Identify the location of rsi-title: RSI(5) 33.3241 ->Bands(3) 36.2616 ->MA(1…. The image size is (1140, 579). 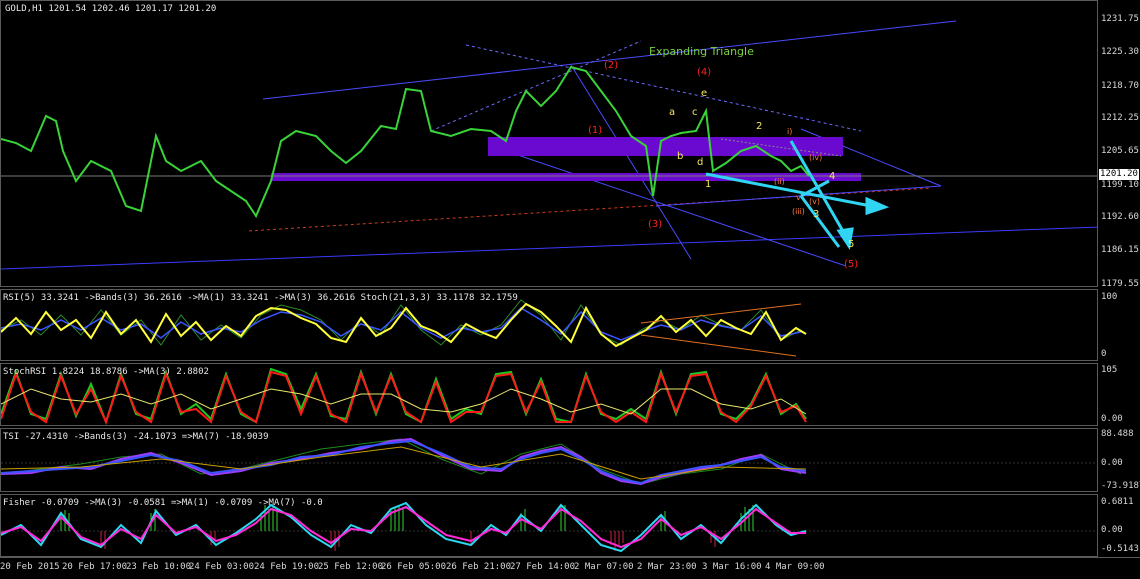
(260, 298).